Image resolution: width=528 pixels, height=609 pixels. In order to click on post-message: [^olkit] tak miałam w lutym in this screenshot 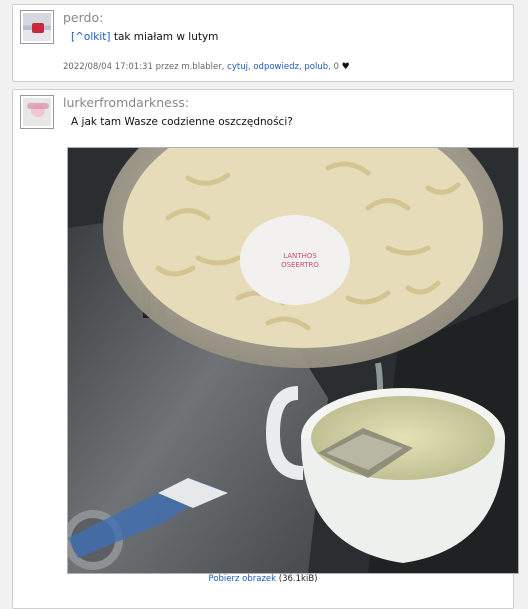, I will do `click(144, 37)`.